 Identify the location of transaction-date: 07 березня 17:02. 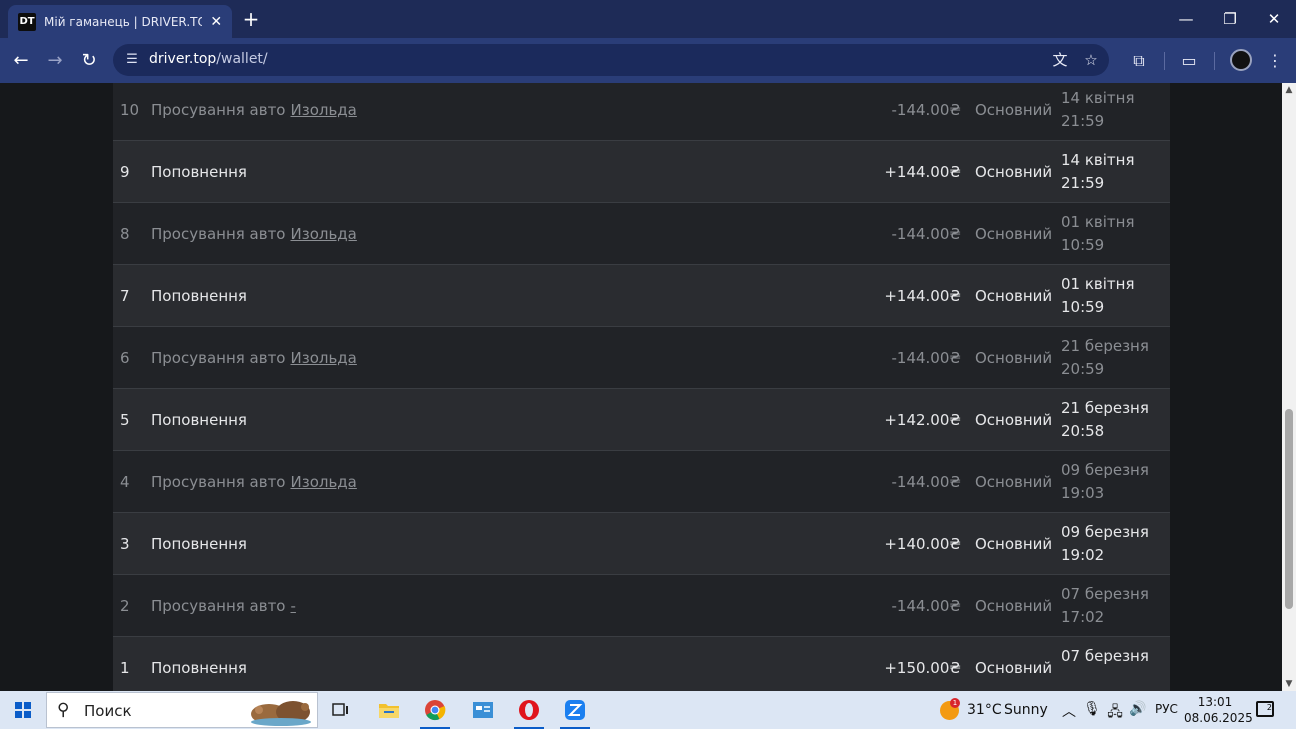
(1113, 605).